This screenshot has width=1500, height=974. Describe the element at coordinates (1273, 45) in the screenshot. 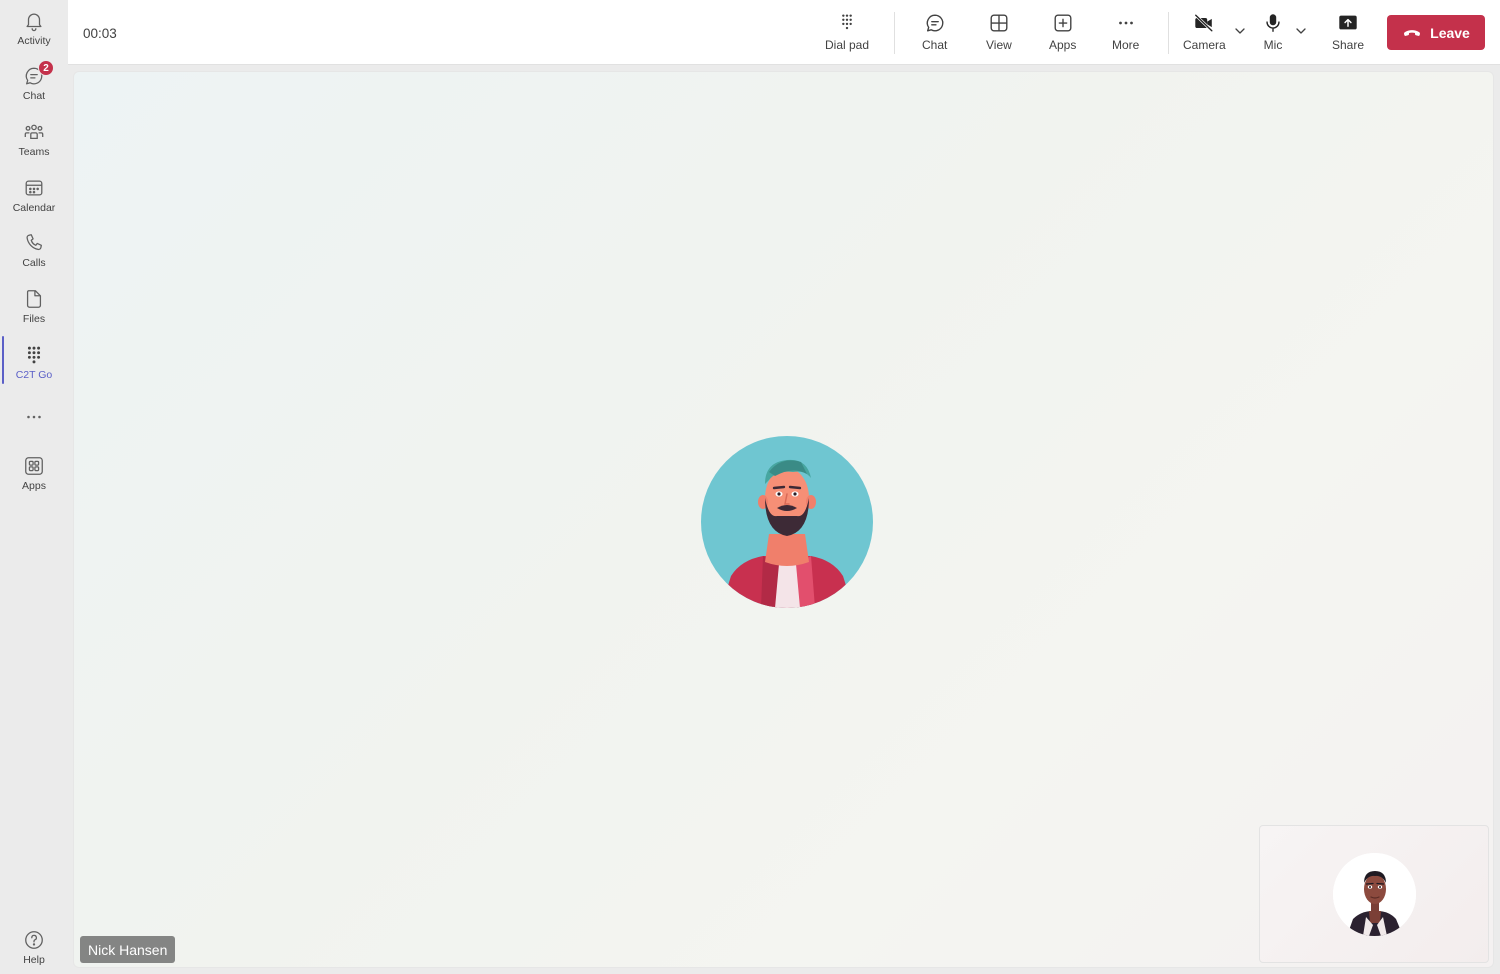

I see `mic-label: Mic` at that location.